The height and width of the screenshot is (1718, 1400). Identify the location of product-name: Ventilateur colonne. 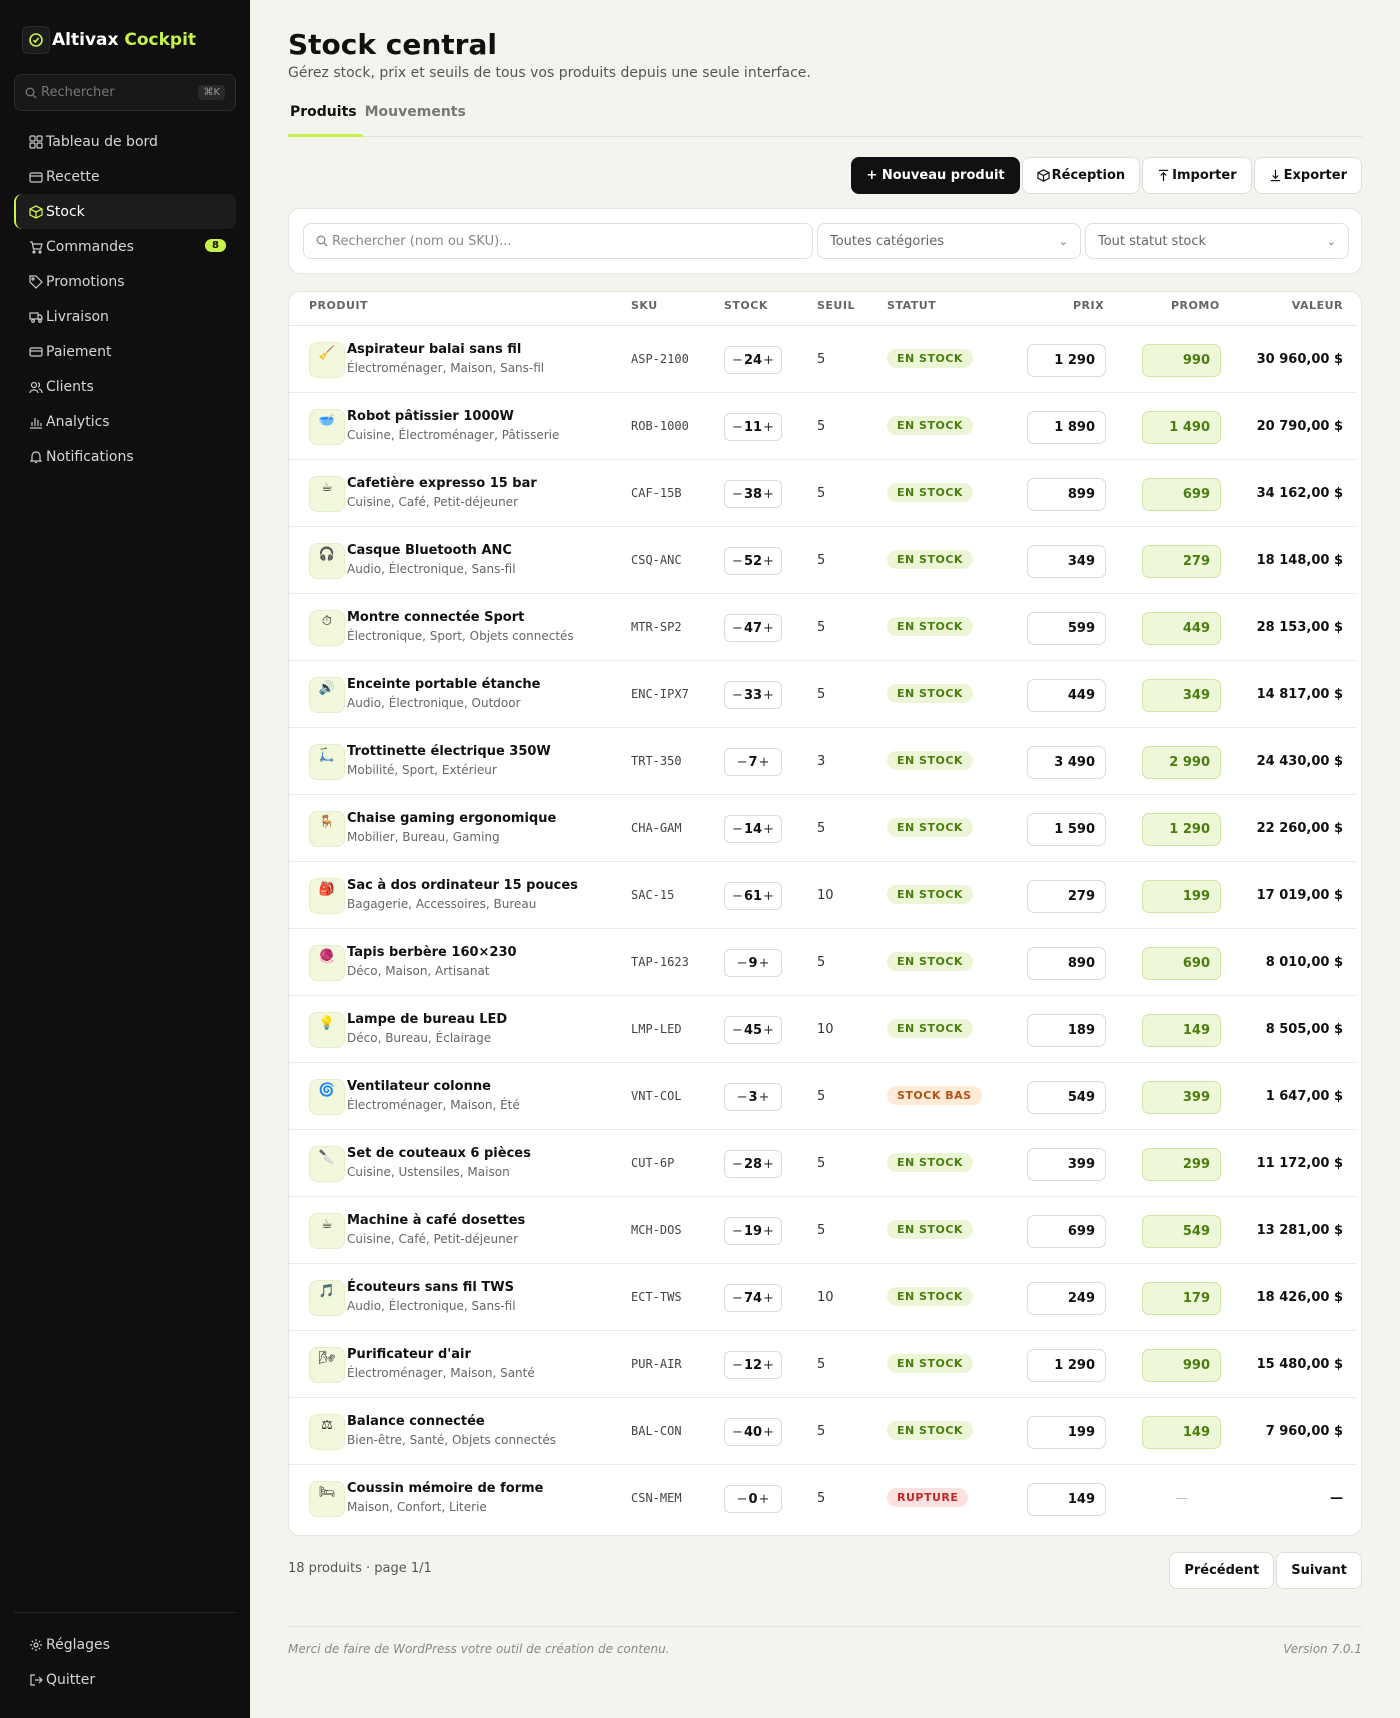
(419, 1086).